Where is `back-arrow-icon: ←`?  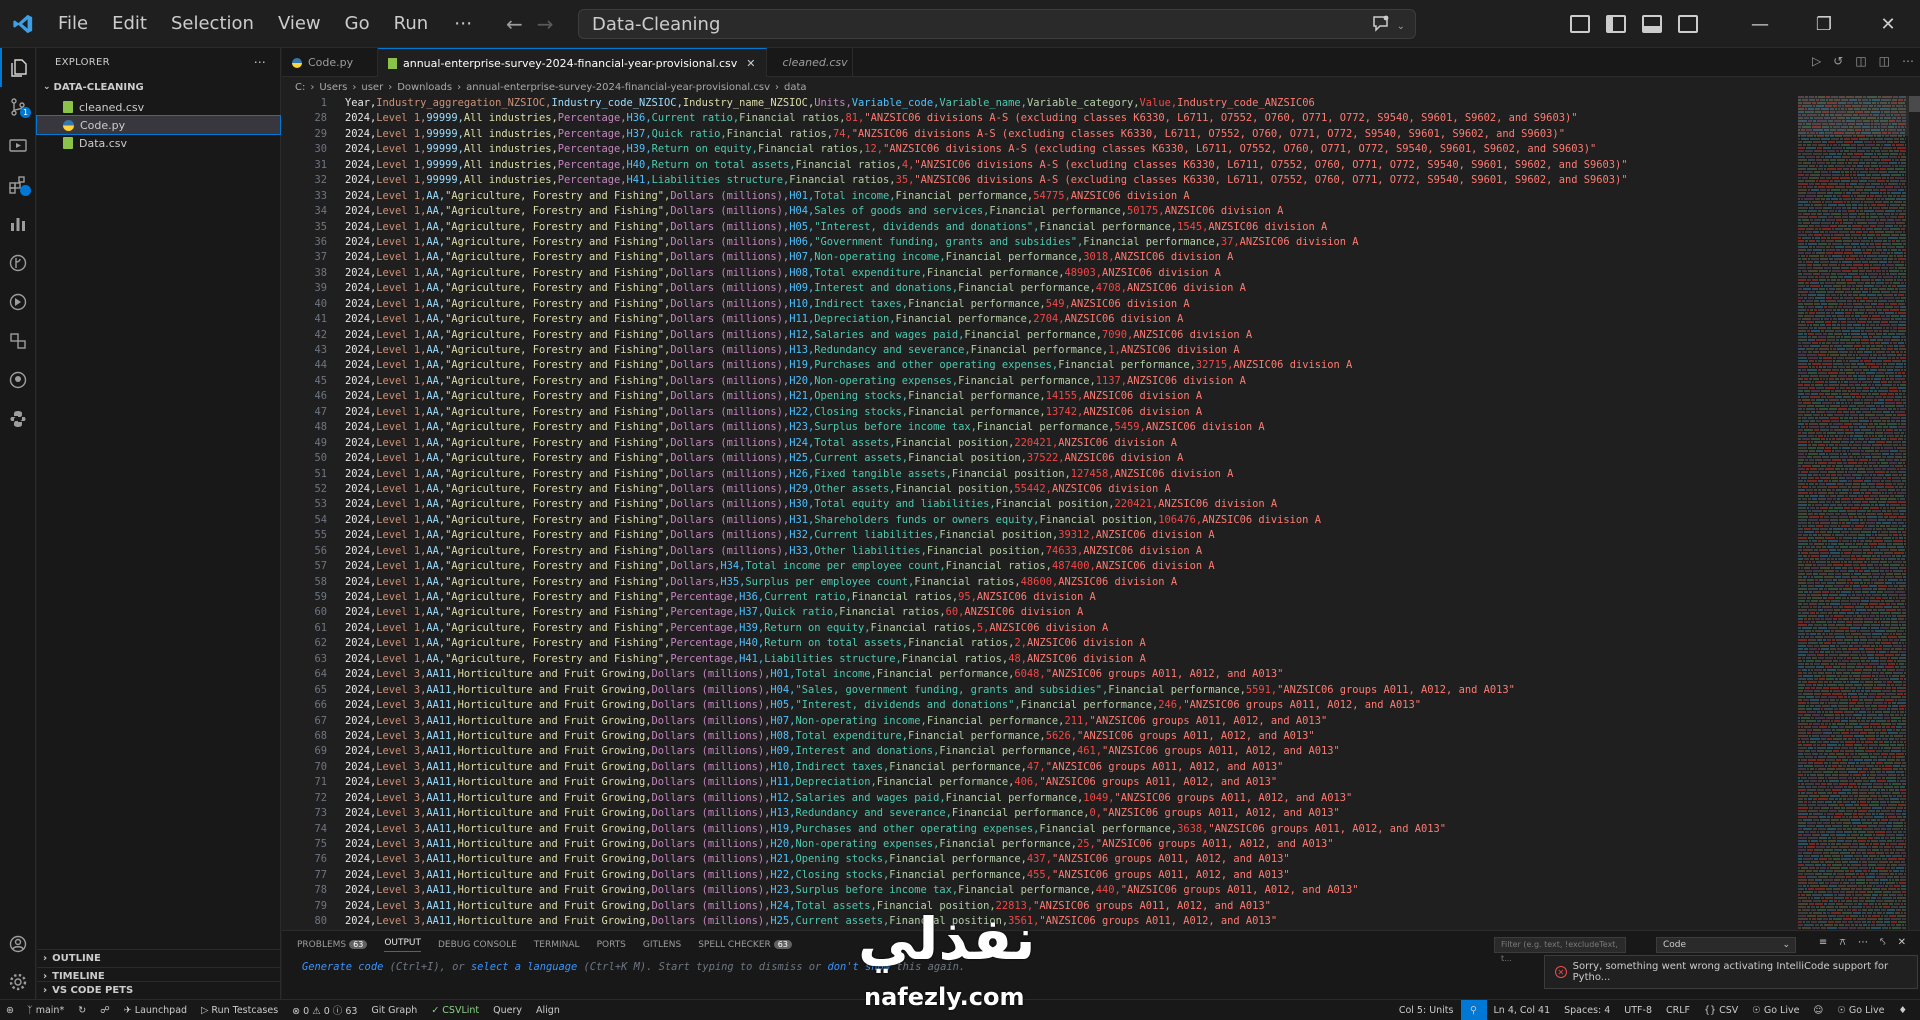
back-arrow-icon: ← is located at coordinates (514, 24).